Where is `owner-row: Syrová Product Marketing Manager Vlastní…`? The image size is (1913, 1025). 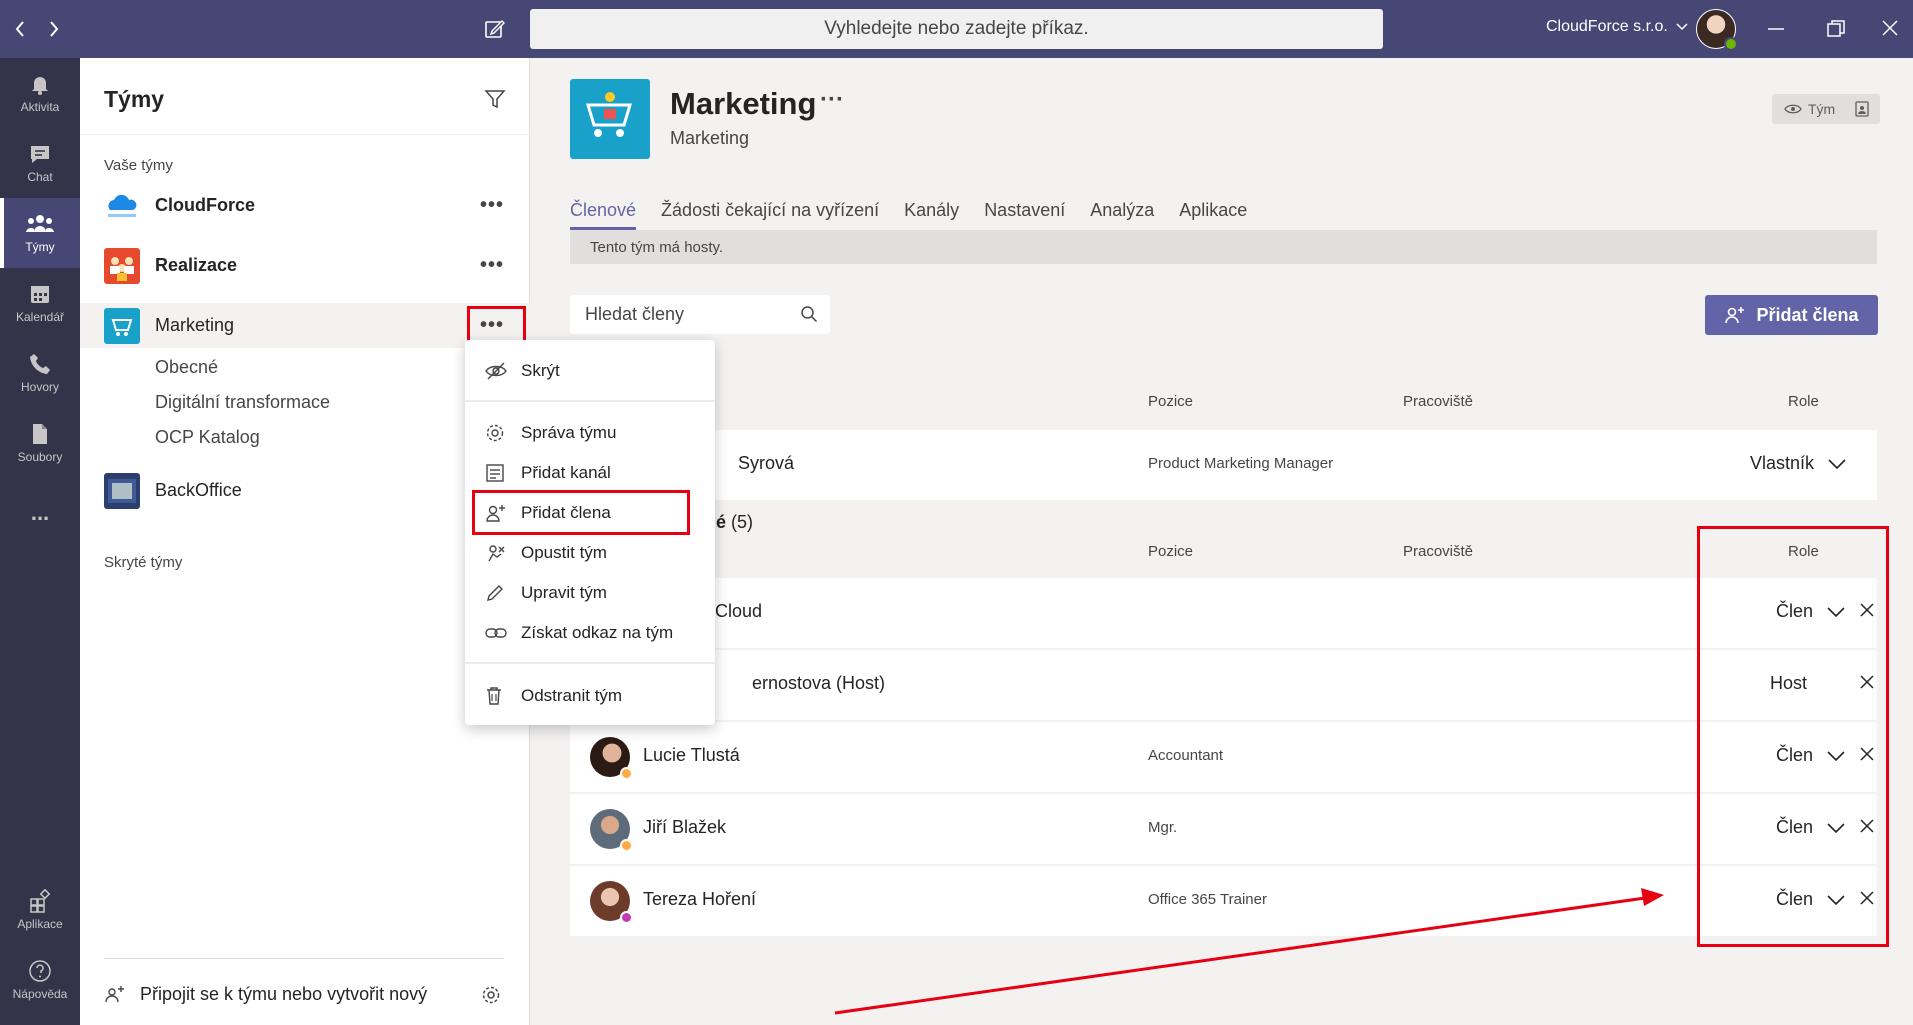 owner-row: Syrová Product Marketing Manager Vlastní… is located at coordinates (1223, 465).